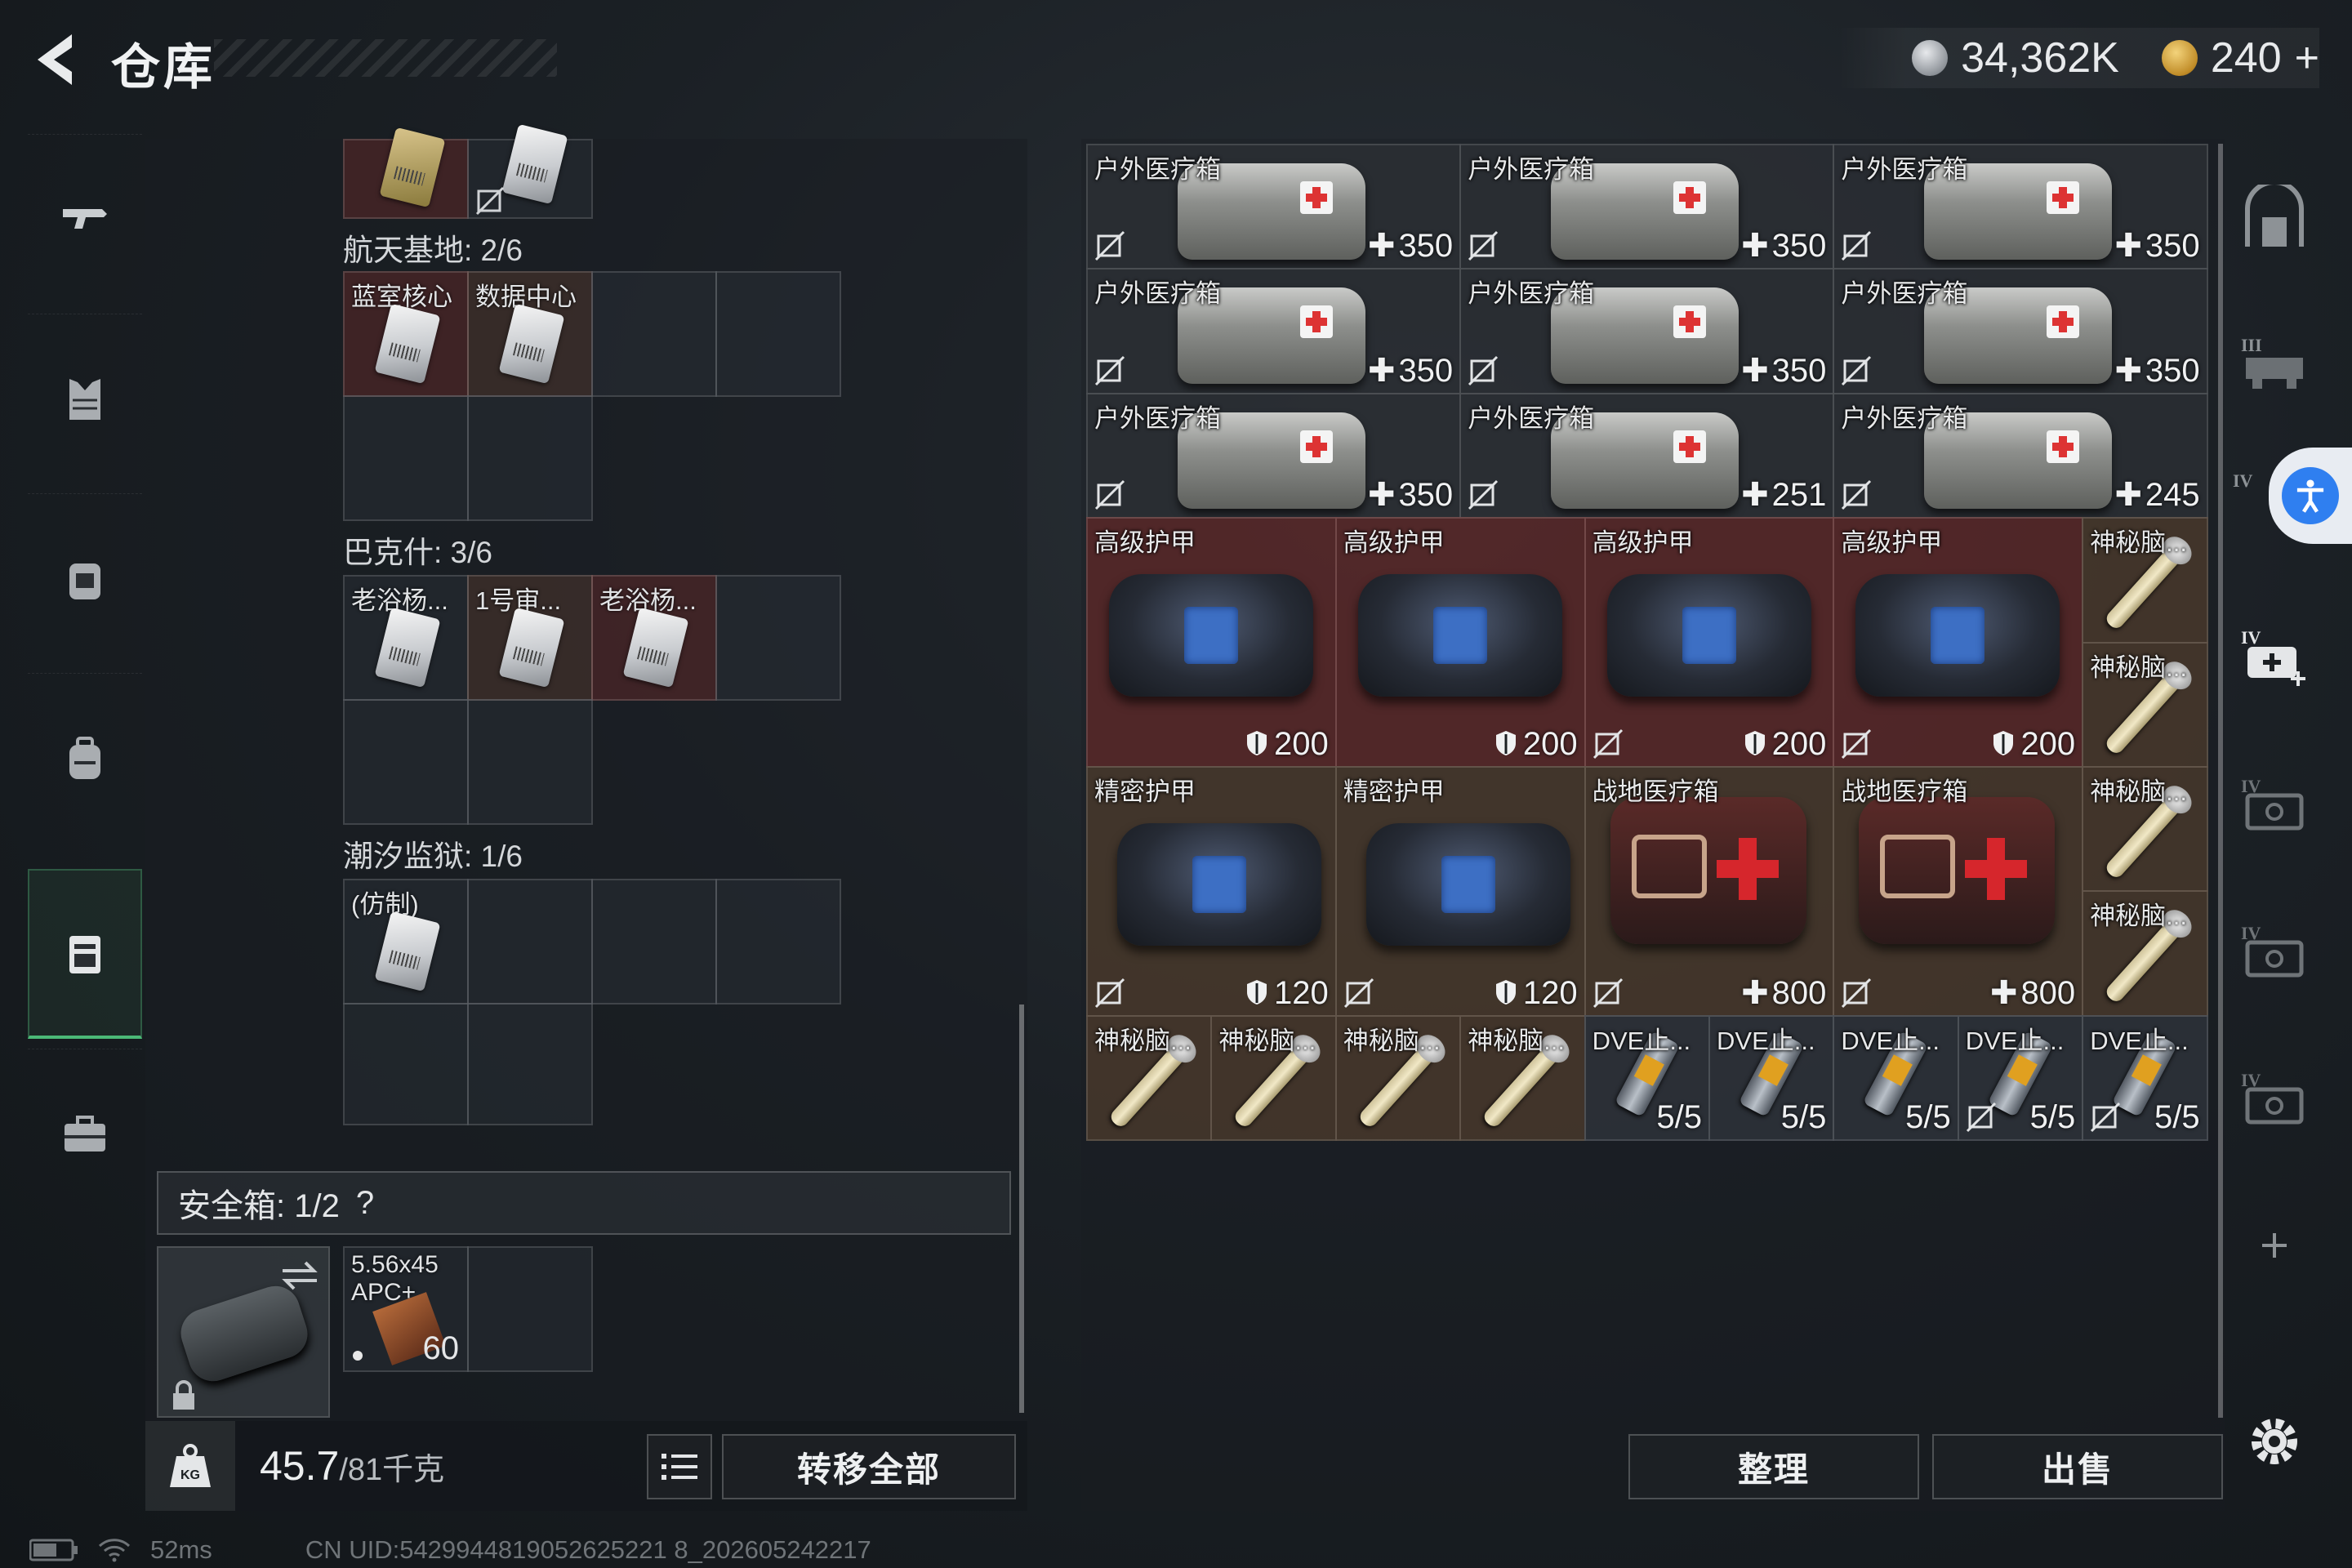  Describe the element at coordinates (85, 758) in the screenshot. I see `nav-backpack` at that location.